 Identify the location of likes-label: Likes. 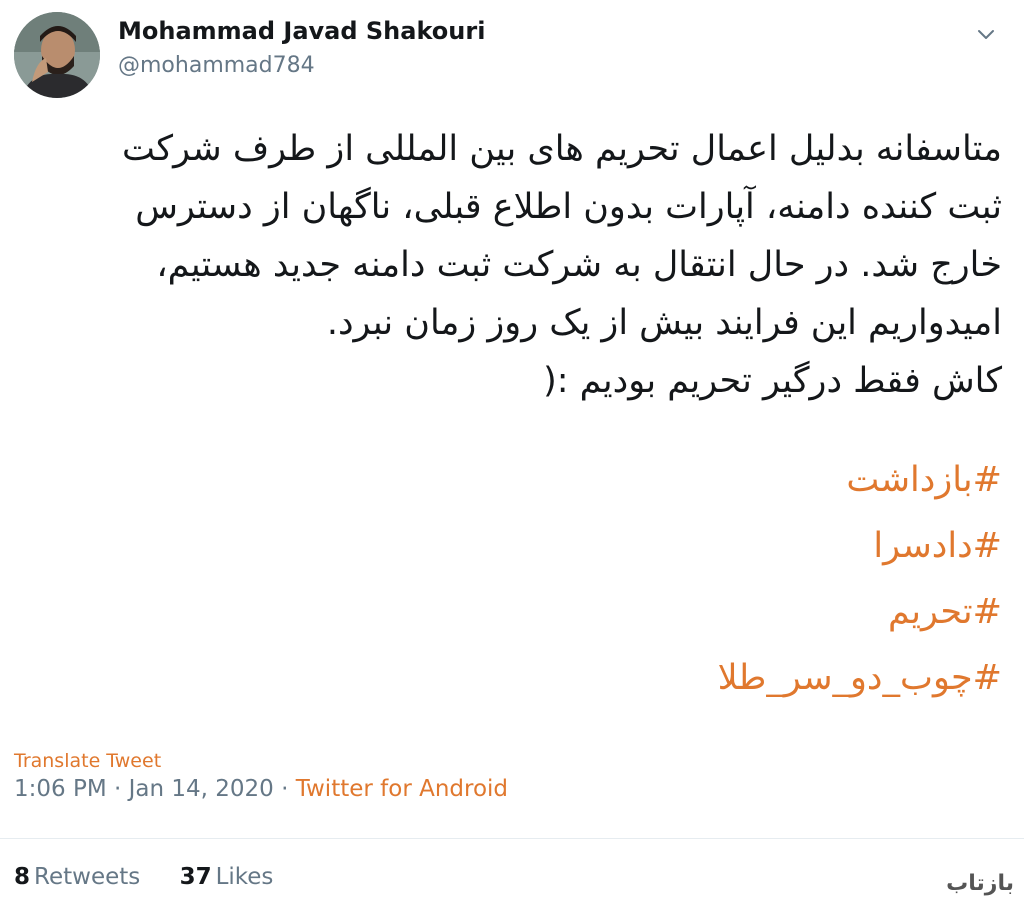
(244, 877).